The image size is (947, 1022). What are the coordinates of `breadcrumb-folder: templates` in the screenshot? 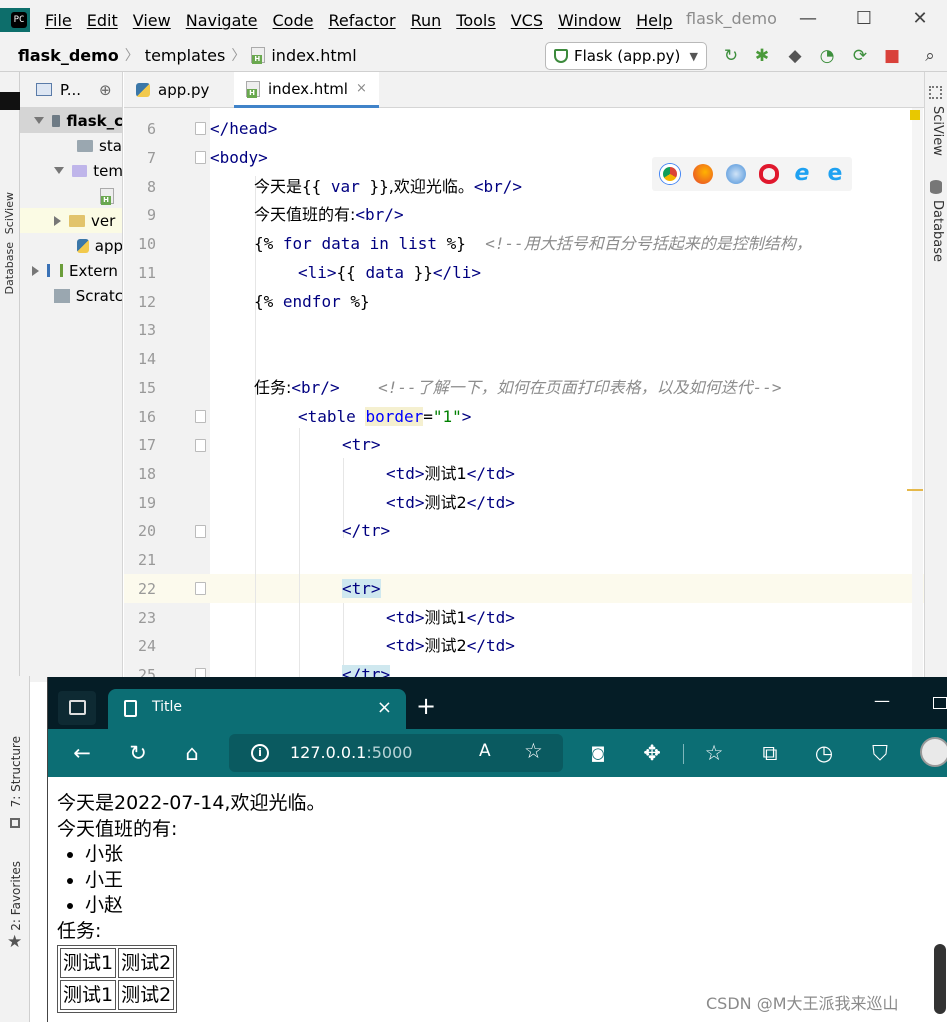 It's located at (185, 55).